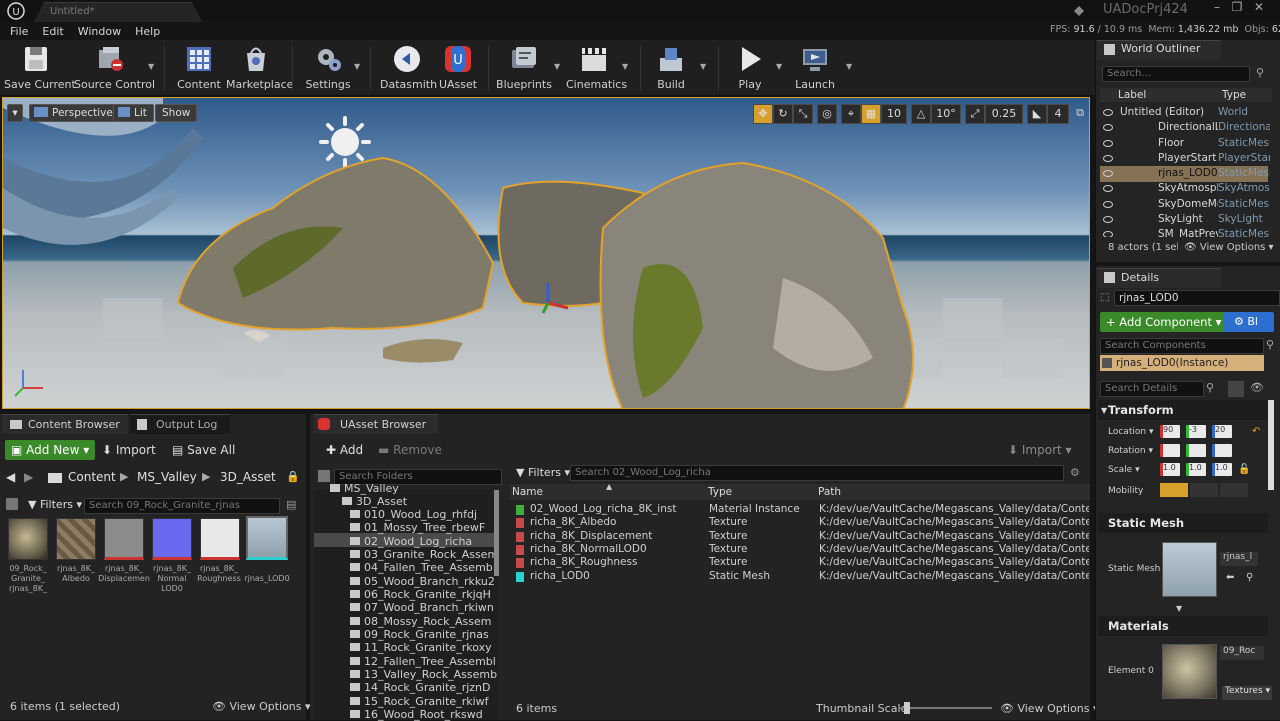 This screenshot has width=1280, height=721. Describe the element at coordinates (1196, 450) in the screenshot. I see `rotation-y-field` at that location.